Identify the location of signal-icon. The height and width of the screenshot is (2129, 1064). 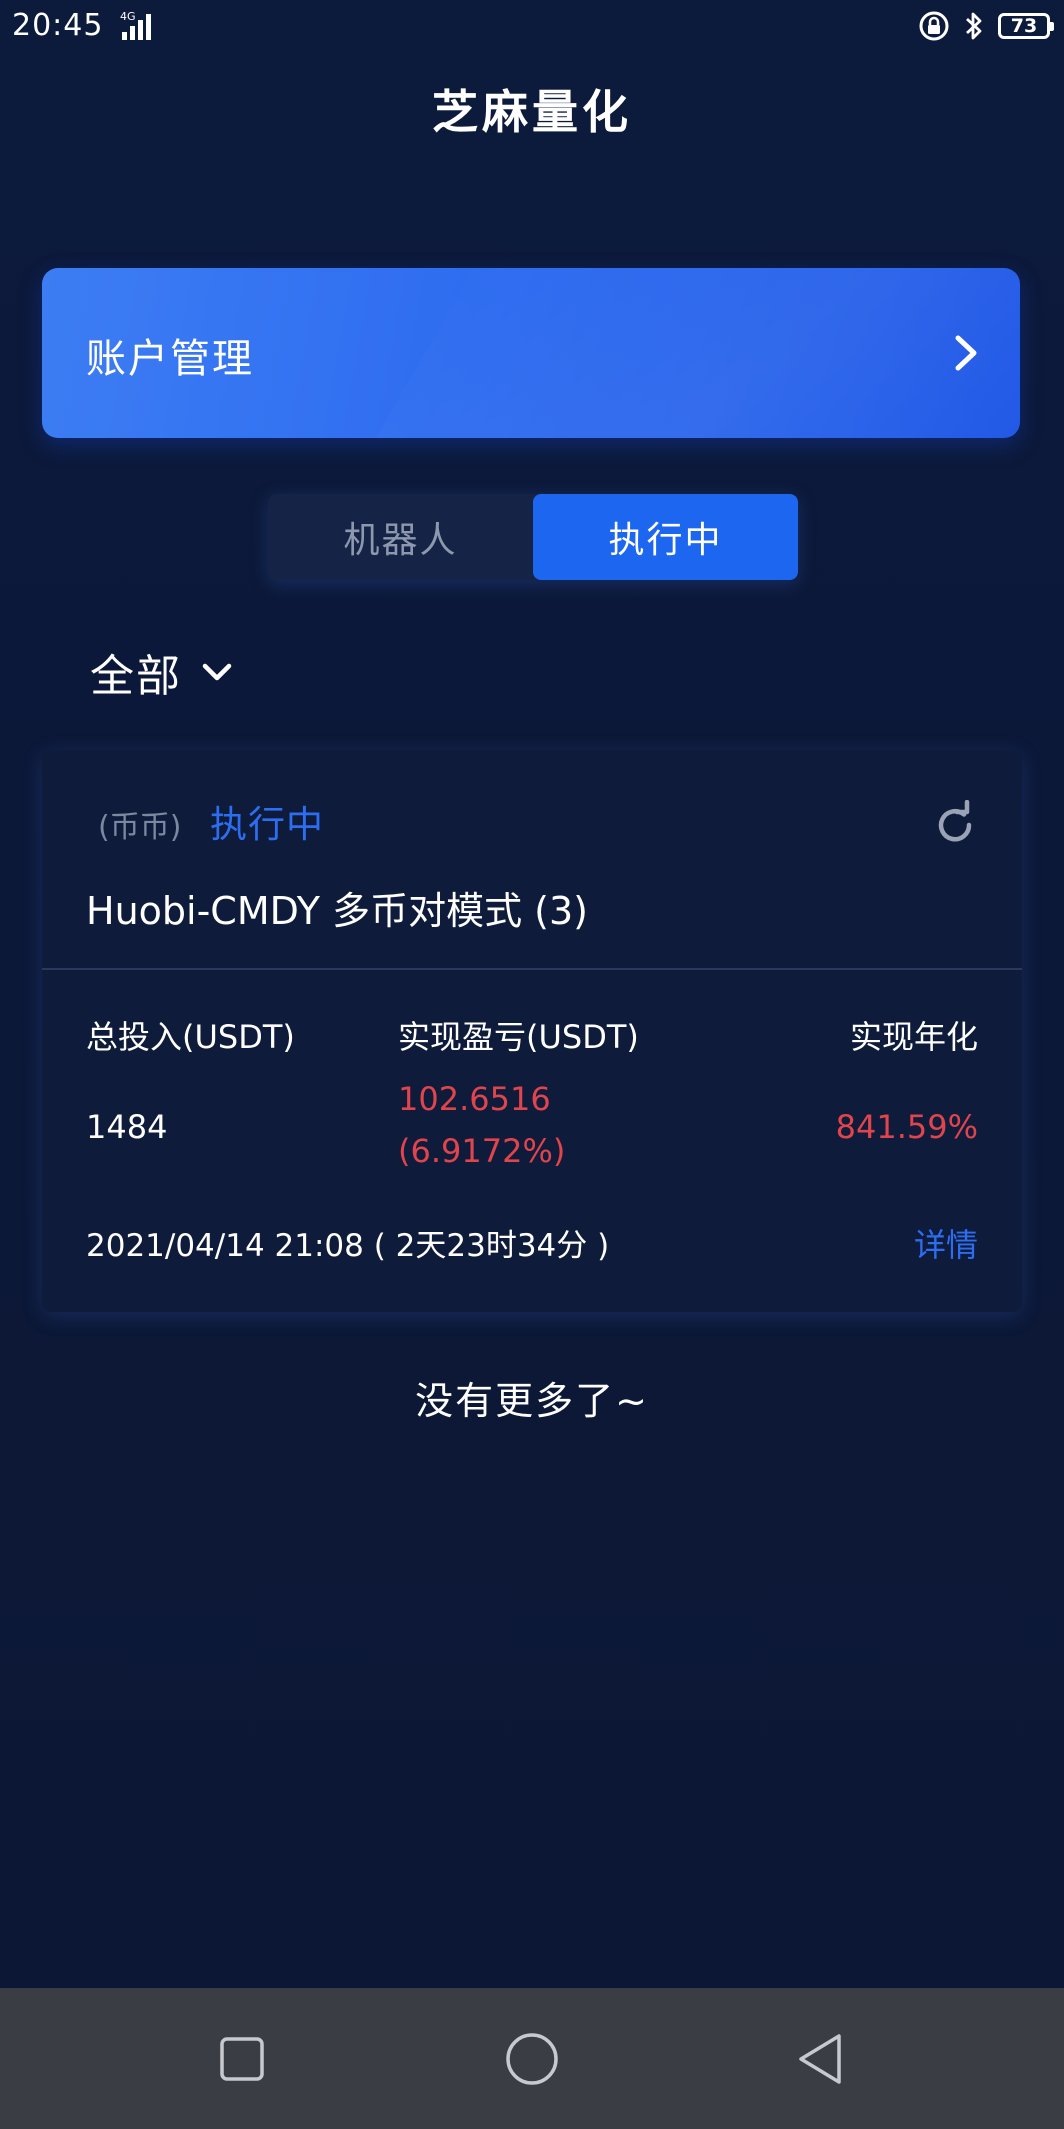
(136, 27).